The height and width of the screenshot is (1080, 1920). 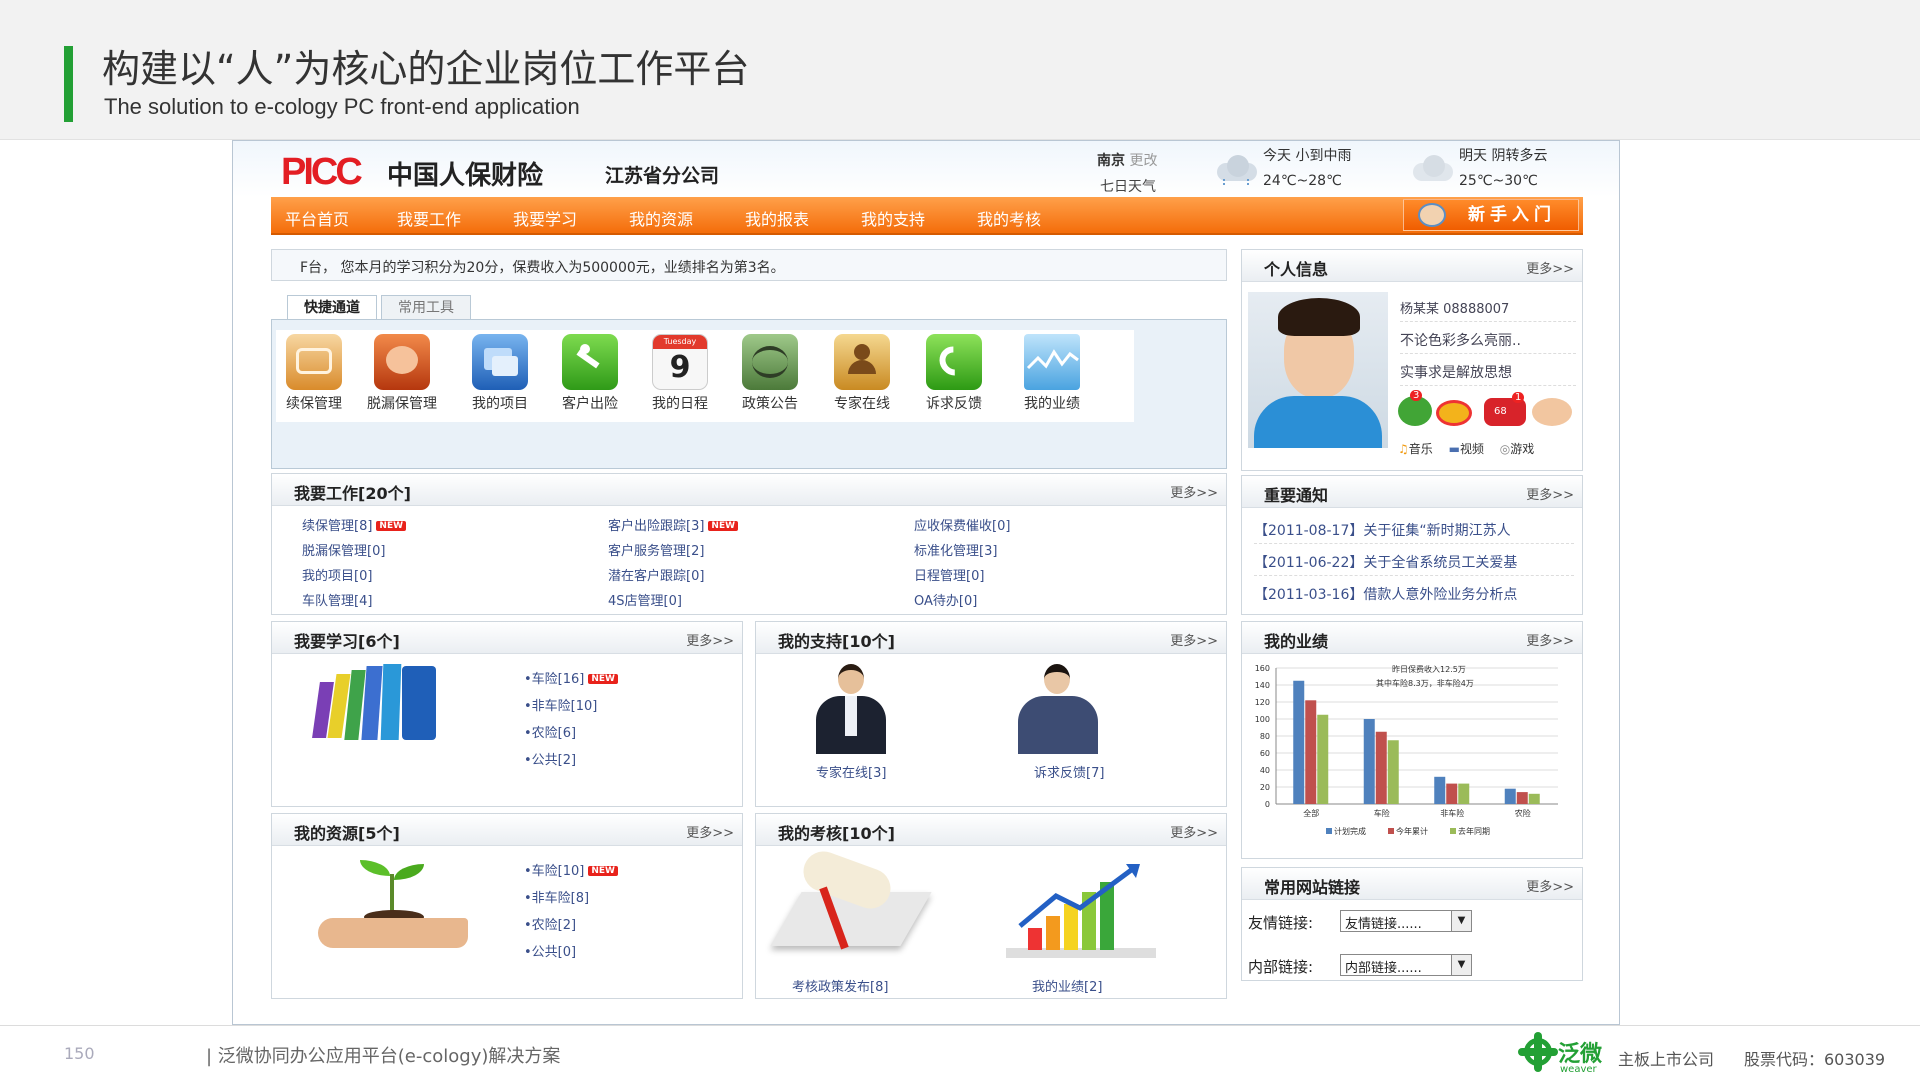 What do you see at coordinates (1194, 639) in the screenshot?
I see `support-more-link: 更多>>` at bounding box center [1194, 639].